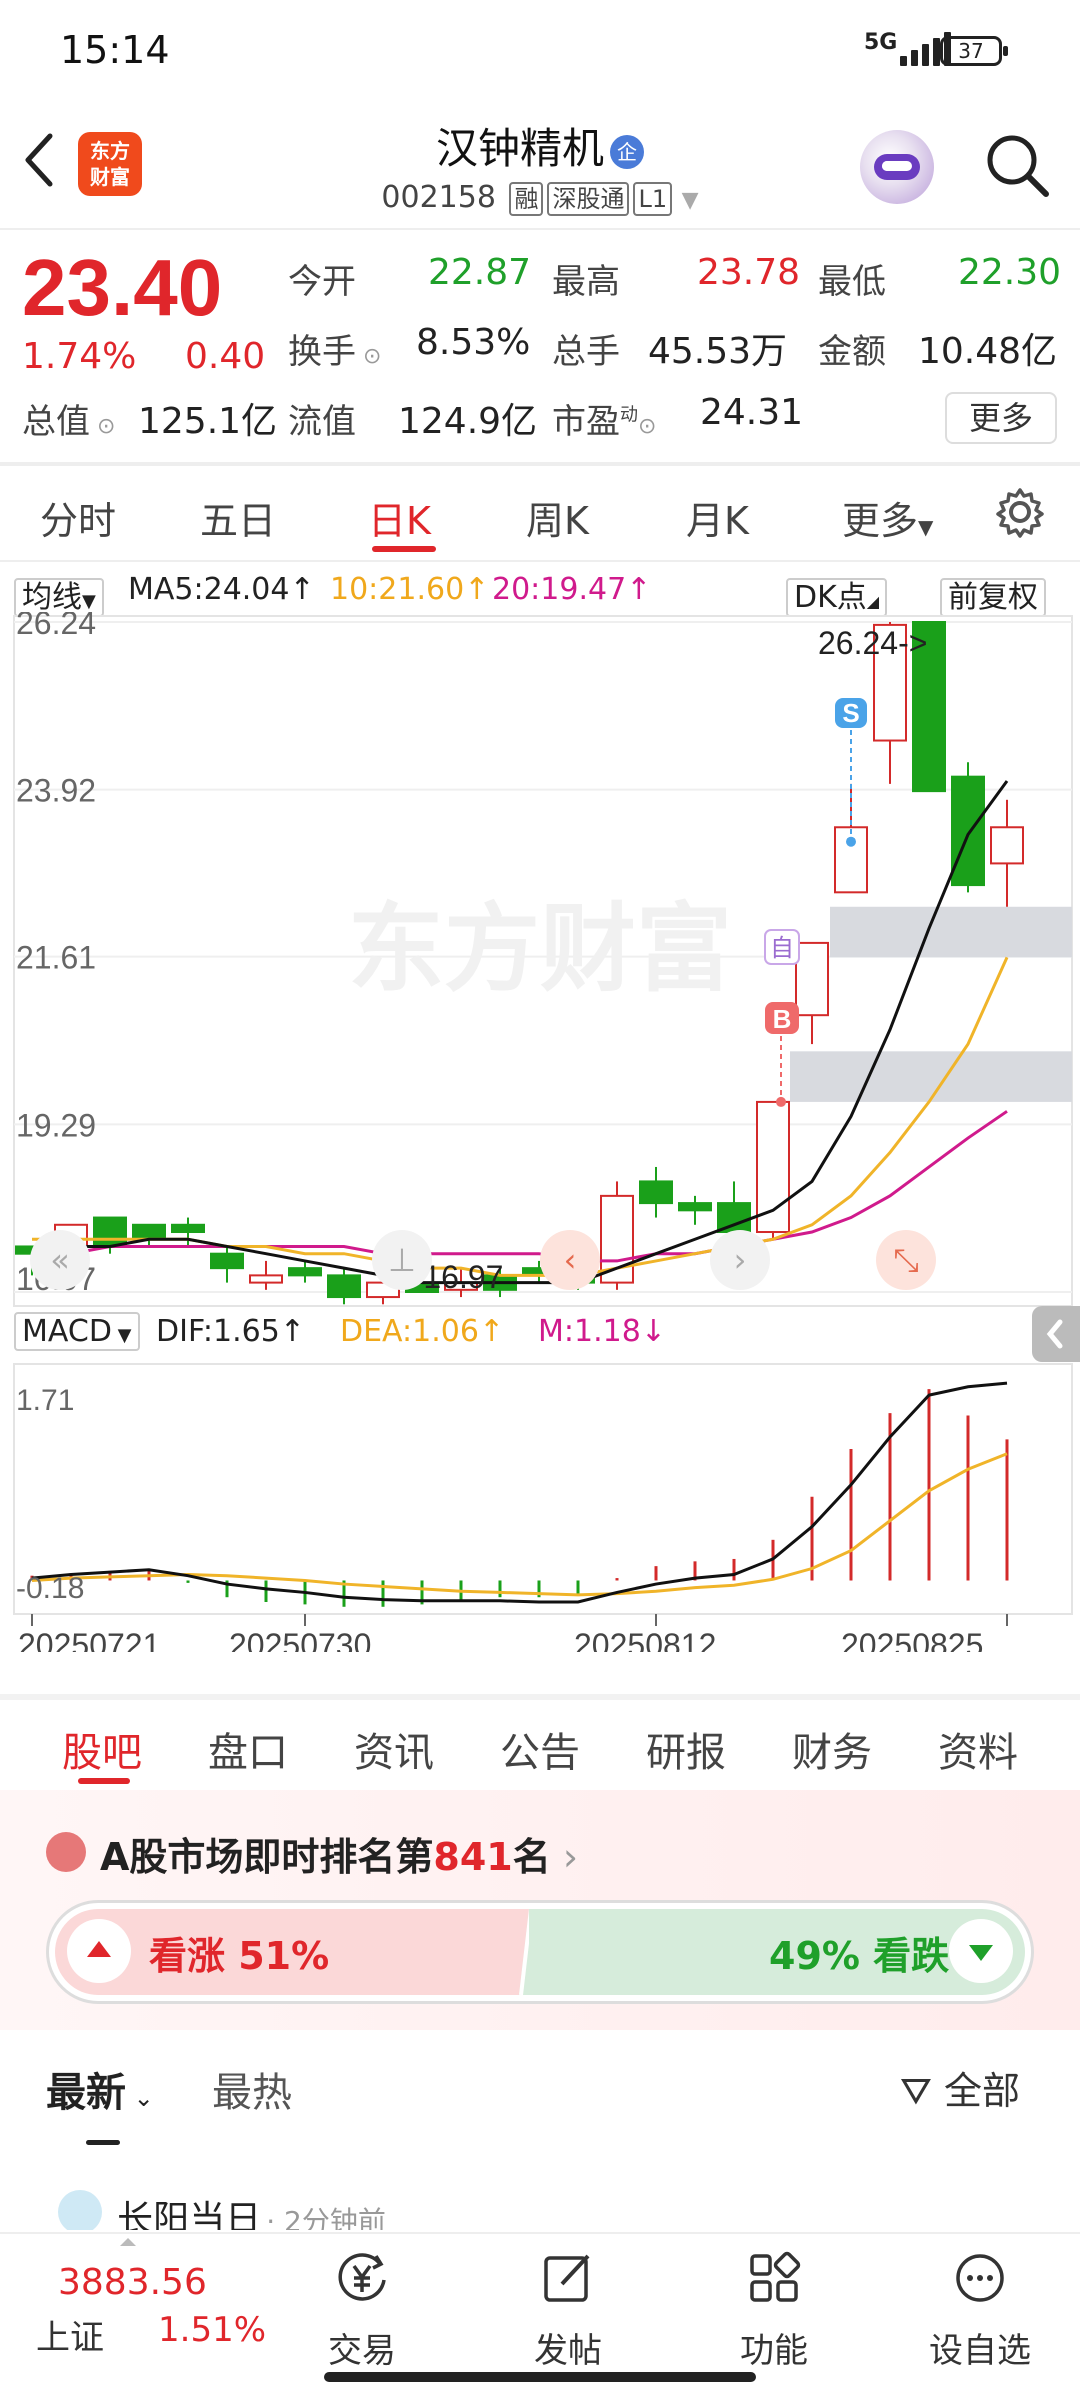  What do you see at coordinates (399, 517) in the screenshot?
I see `tab-daily-k: 日K` at bounding box center [399, 517].